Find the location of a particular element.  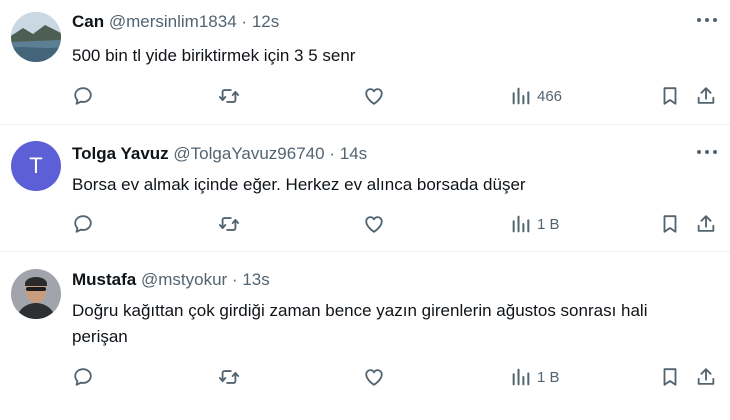

tweet-header: Can @mersinlim1834 · 12s is located at coordinates (175, 22).